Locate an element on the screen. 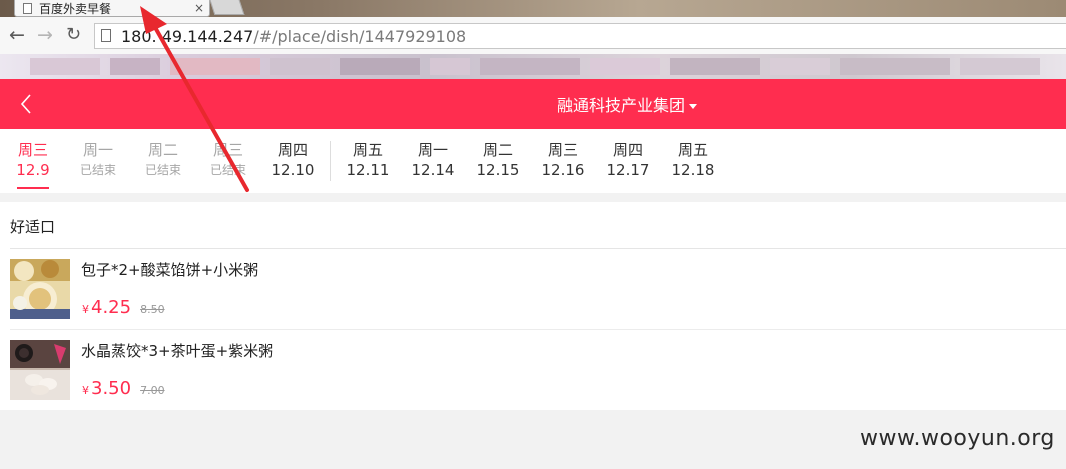 This screenshot has width=1066, height=469. price-row: ¥4.25 8.50 is located at coordinates (123, 307).